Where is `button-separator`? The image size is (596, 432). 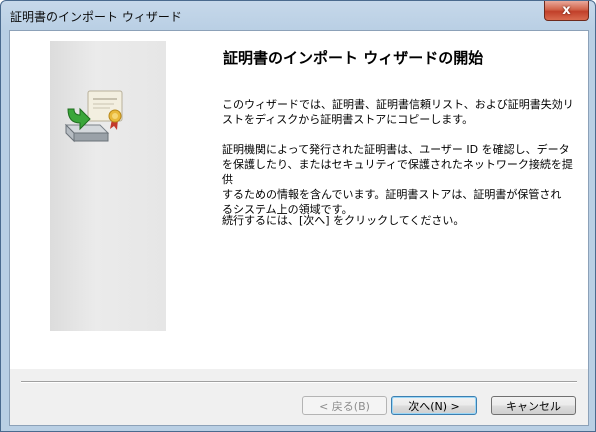
button-separator is located at coordinates (299, 382).